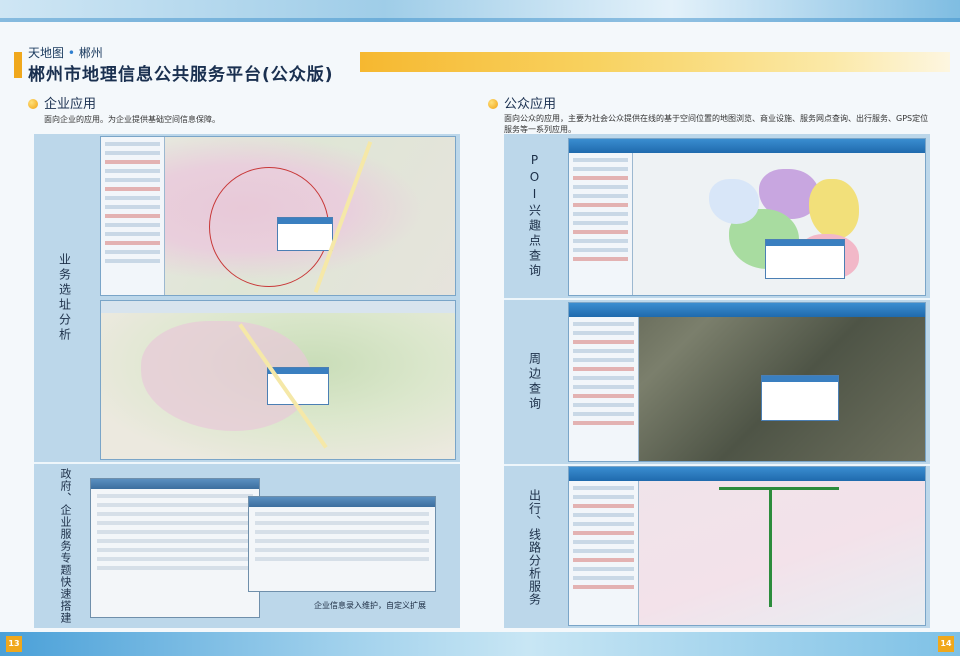 This screenshot has width=960, height=656. I want to click on enterprise-heading: 企业应用, so click(62, 102).